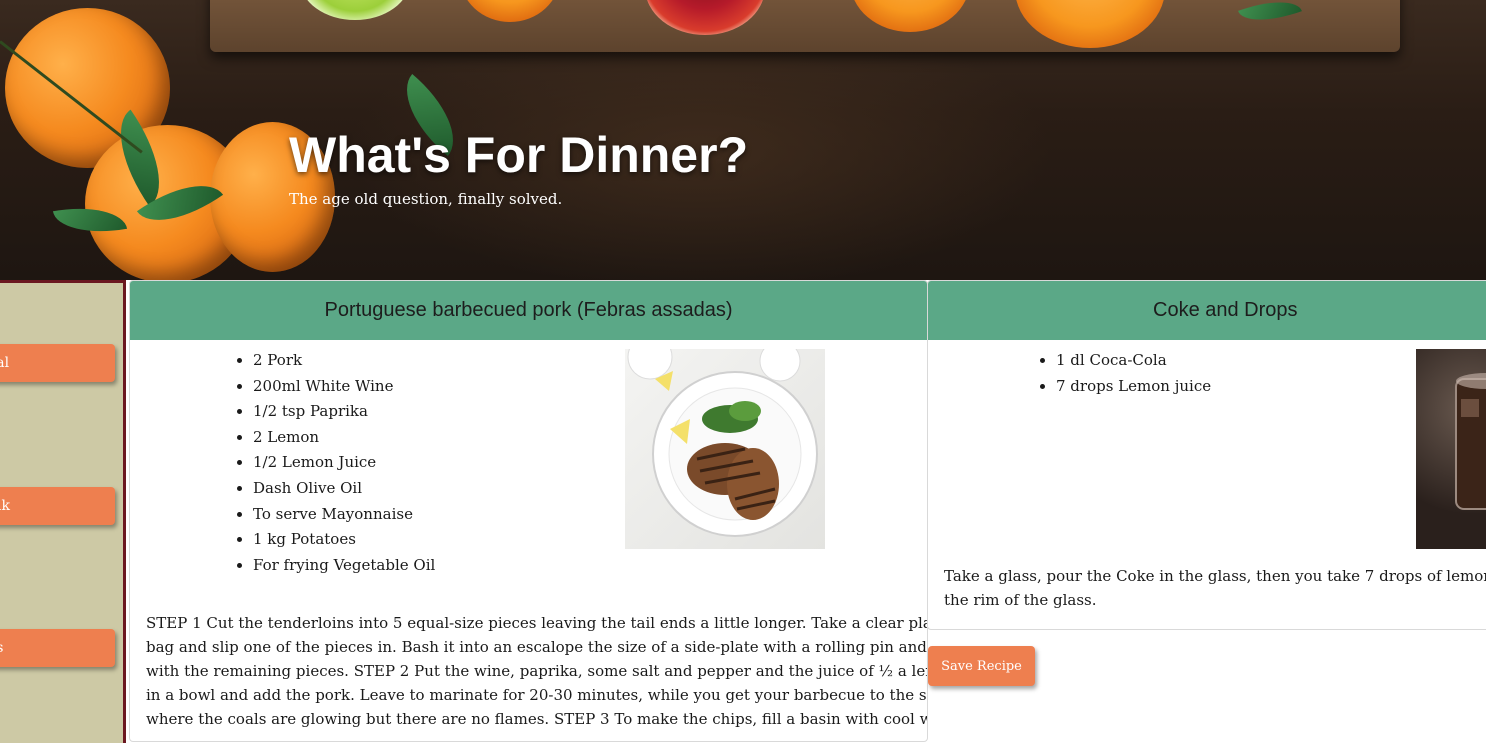 The width and height of the screenshot is (1486, 743). What do you see at coordinates (1470, 441) in the screenshot?
I see `glass-image` at bounding box center [1470, 441].